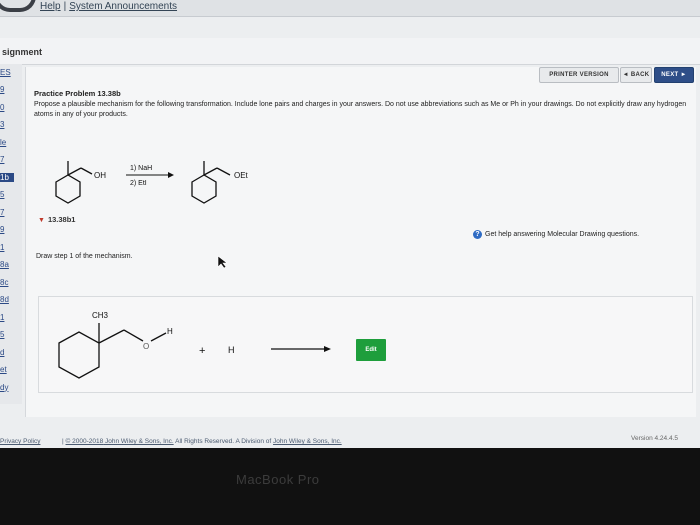  I want to click on step-ch3-label: CH3, so click(100, 315).